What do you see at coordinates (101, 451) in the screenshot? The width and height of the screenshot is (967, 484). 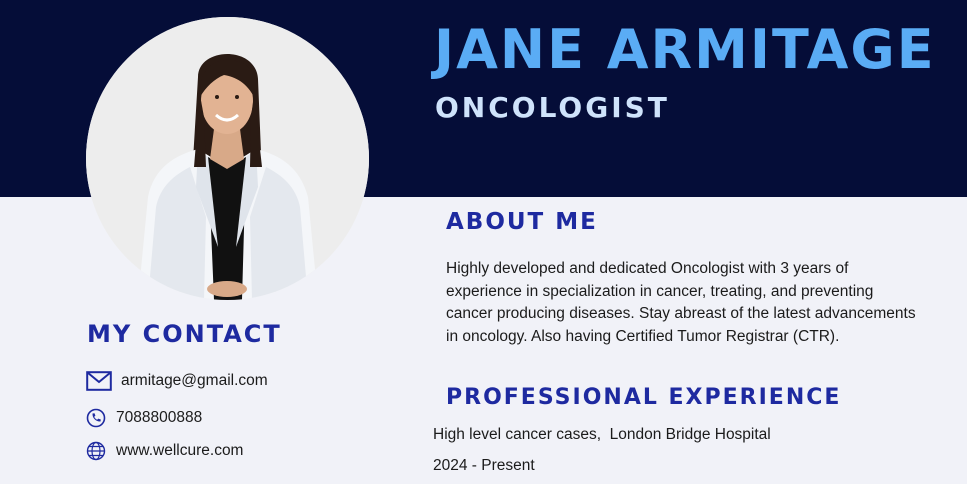 I see `globe-icon` at bounding box center [101, 451].